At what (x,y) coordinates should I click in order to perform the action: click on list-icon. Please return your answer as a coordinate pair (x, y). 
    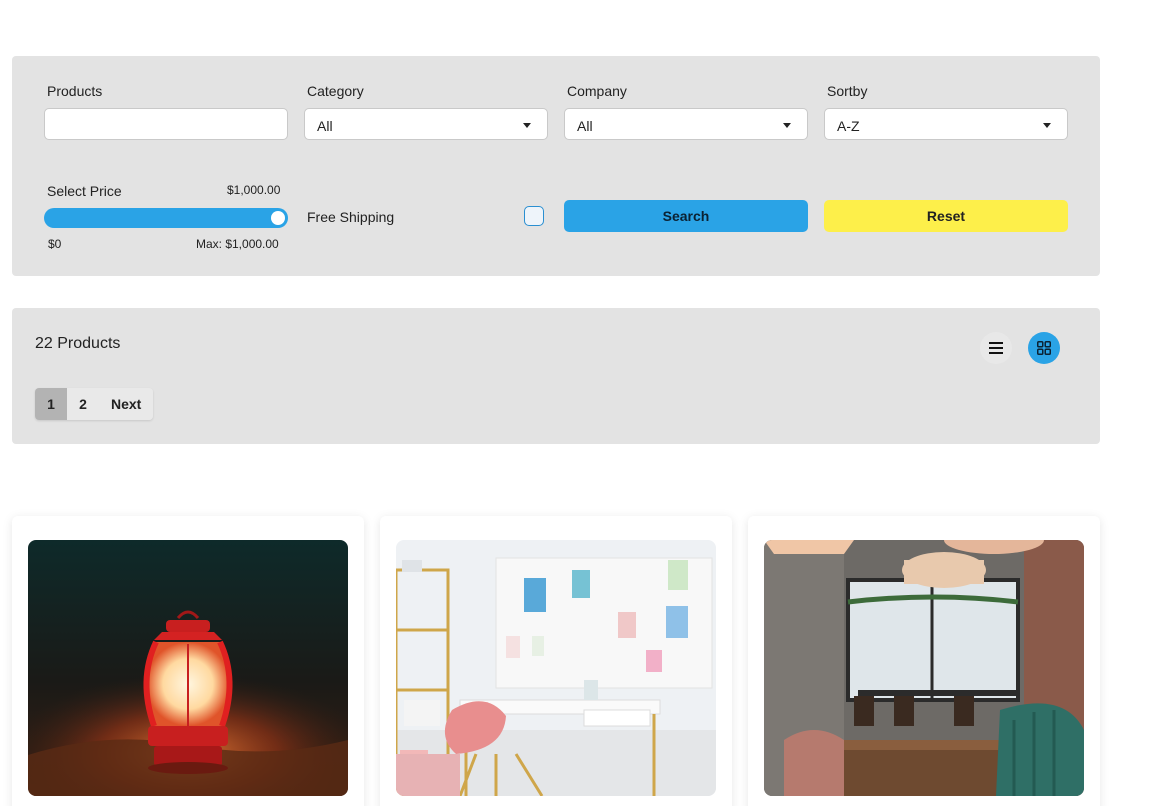
    Looking at the image, I should click on (996, 348).